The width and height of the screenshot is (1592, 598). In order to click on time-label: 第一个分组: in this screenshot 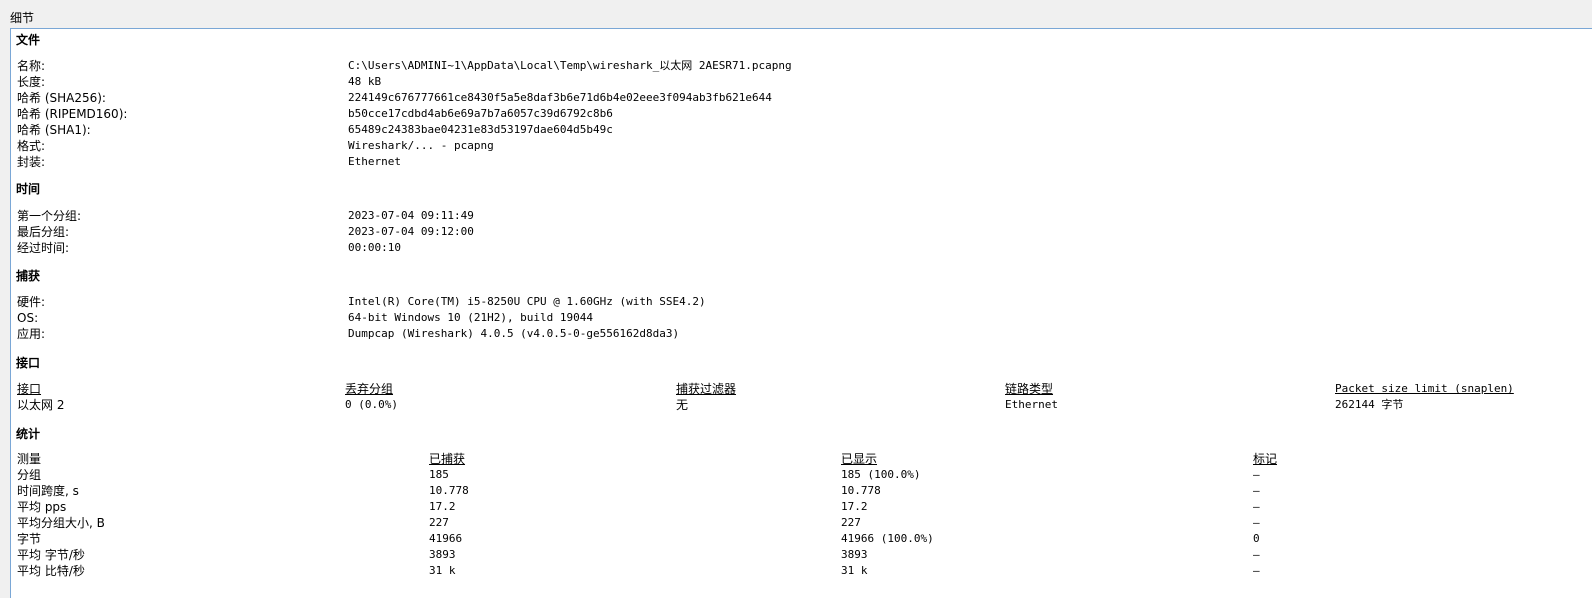, I will do `click(49, 216)`.